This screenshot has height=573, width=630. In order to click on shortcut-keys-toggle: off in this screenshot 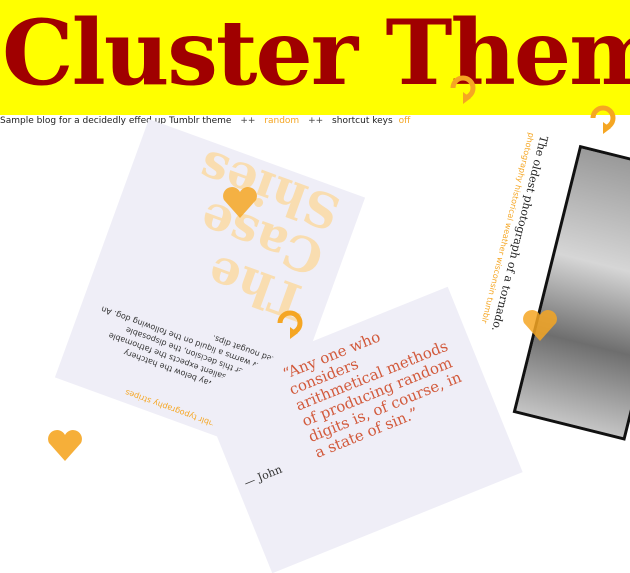, I will do `click(405, 121)`.